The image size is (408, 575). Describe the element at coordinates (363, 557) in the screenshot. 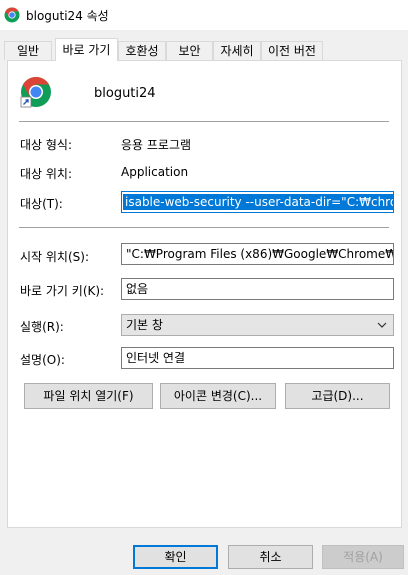

I see `apply-button: 적용(A)` at that location.